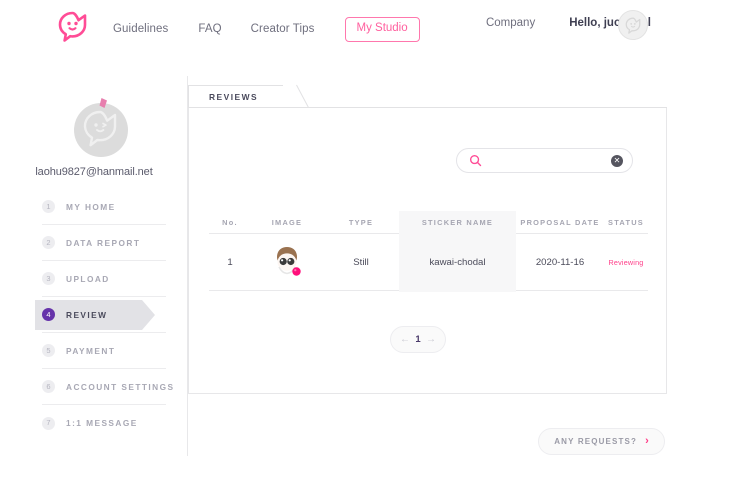 This screenshot has width=743, height=500. I want to click on brand-logo-icon, so click(73, 27).